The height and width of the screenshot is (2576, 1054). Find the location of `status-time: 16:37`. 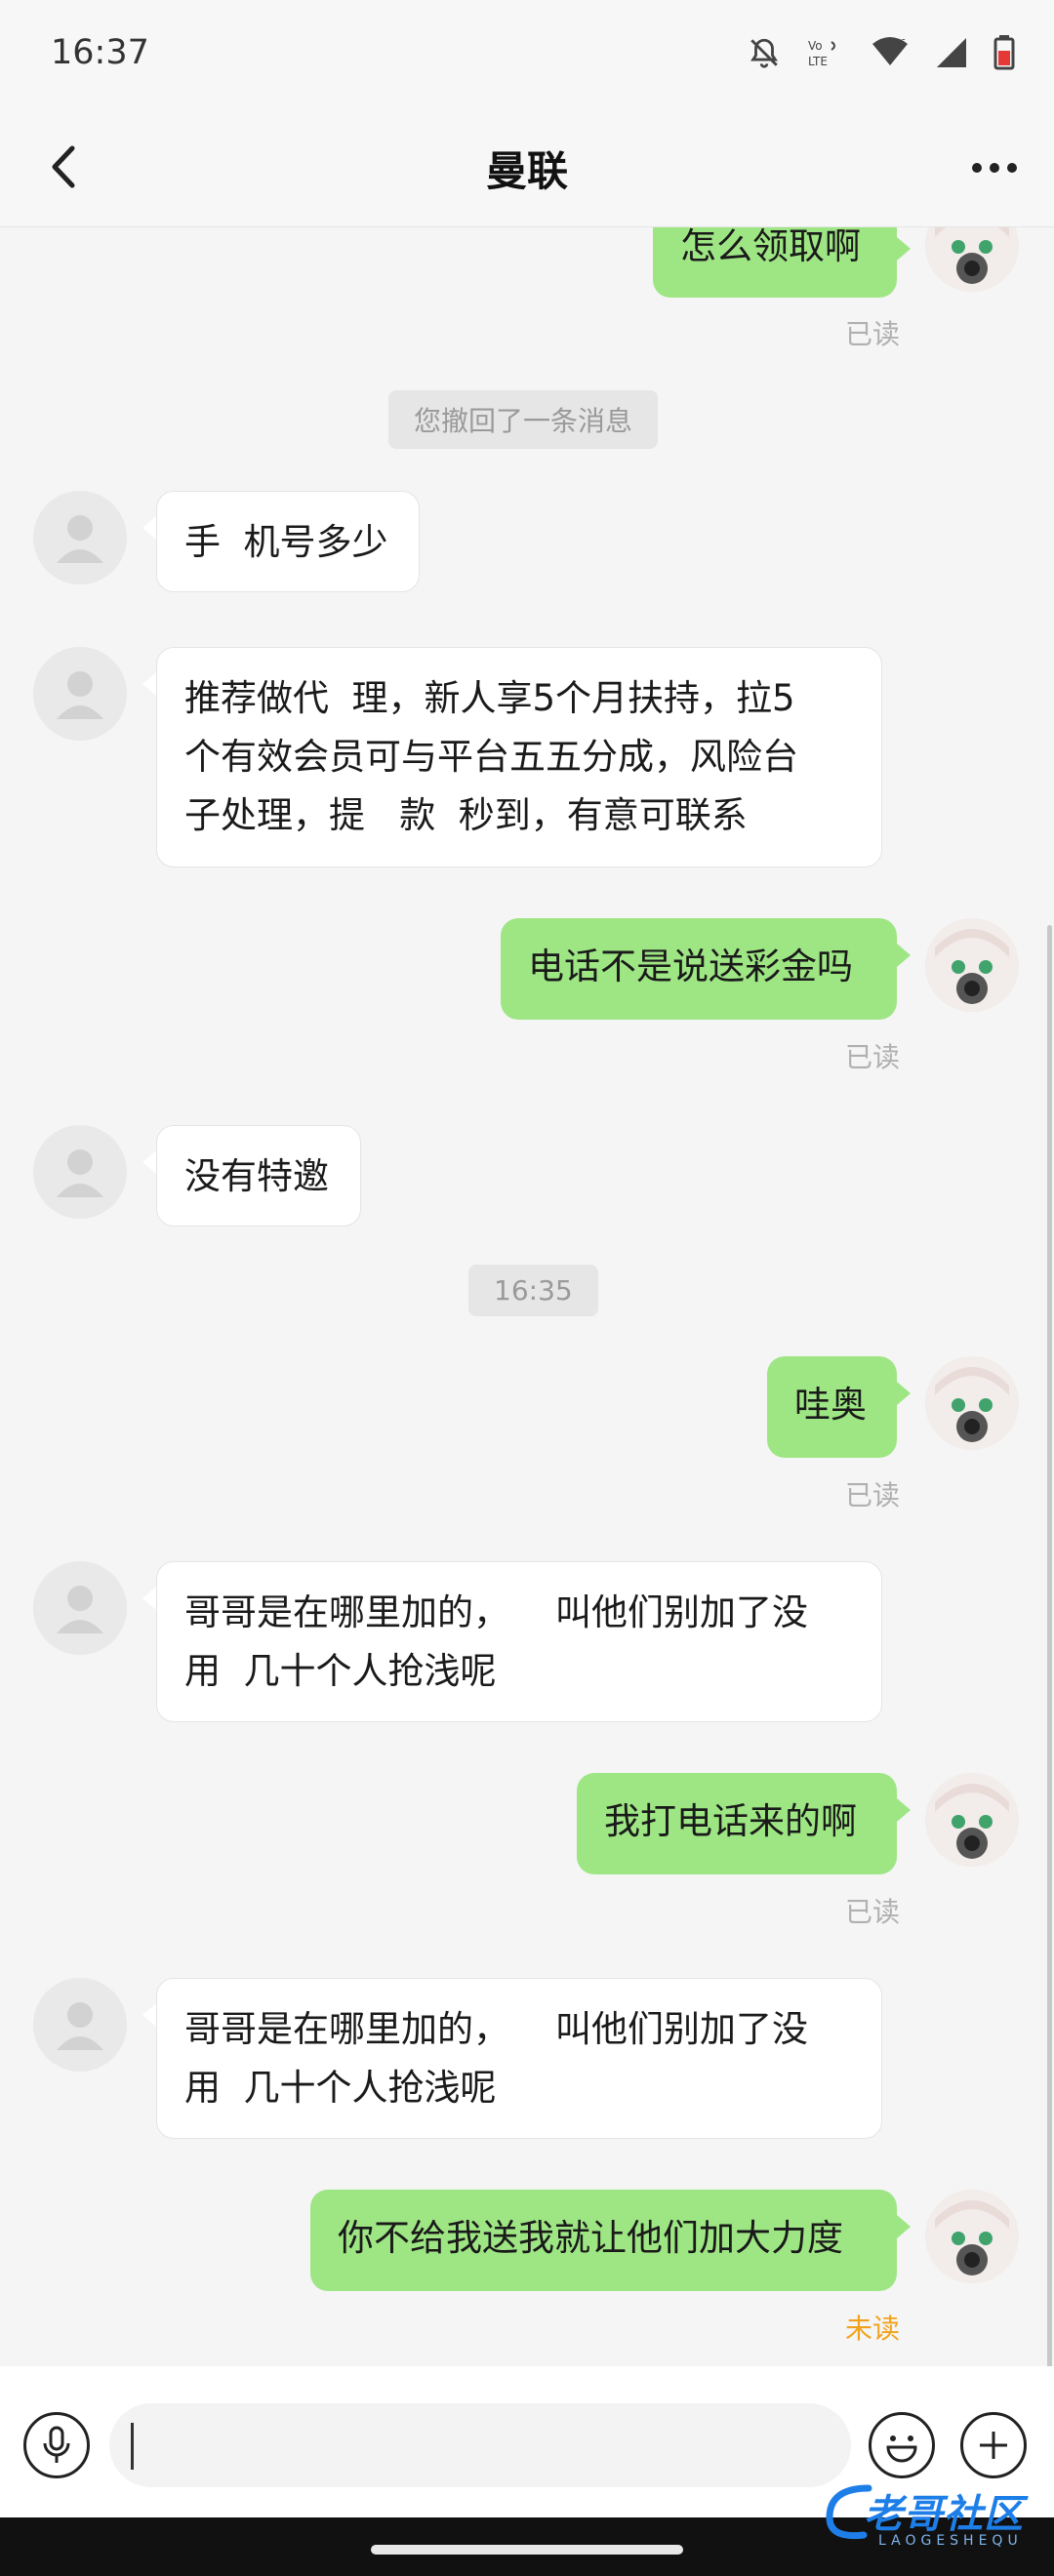

status-time: 16:37 is located at coordinates (100, 52).